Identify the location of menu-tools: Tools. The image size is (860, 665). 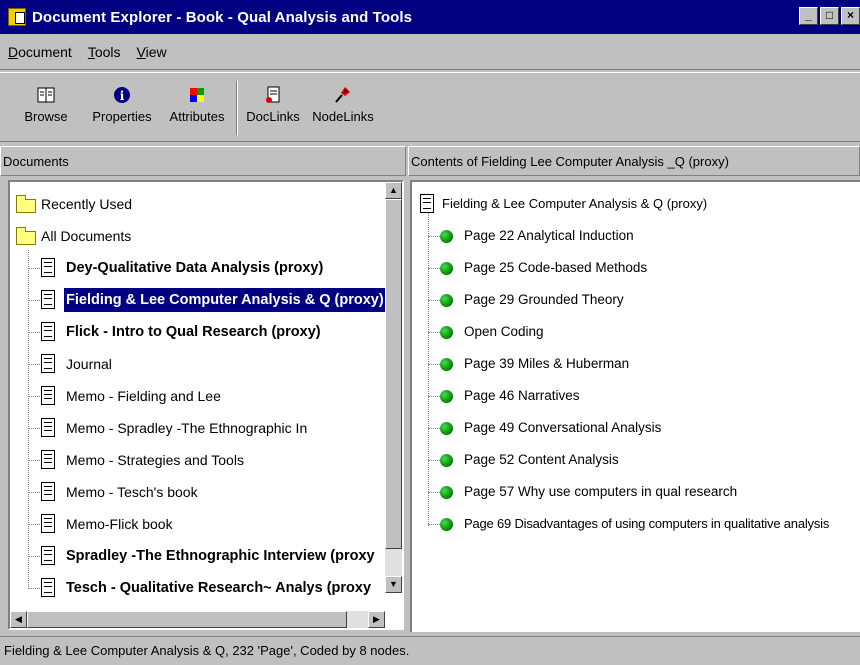
(104, 52).